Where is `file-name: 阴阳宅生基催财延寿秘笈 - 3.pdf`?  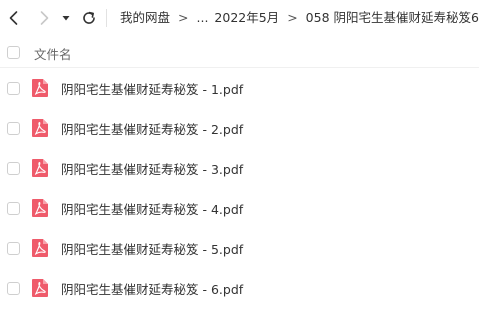 file-name: 阴阳宅生基催财延寿秘笈 - 3.pdf is located at coordinates (152, 168).